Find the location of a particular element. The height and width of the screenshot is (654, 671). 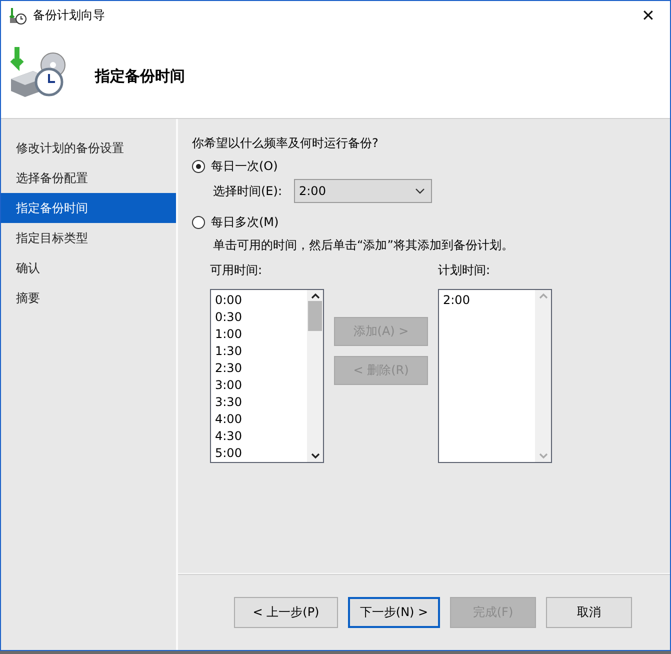

time-dropdown: 2:00 is located at coordinates (363, 191).